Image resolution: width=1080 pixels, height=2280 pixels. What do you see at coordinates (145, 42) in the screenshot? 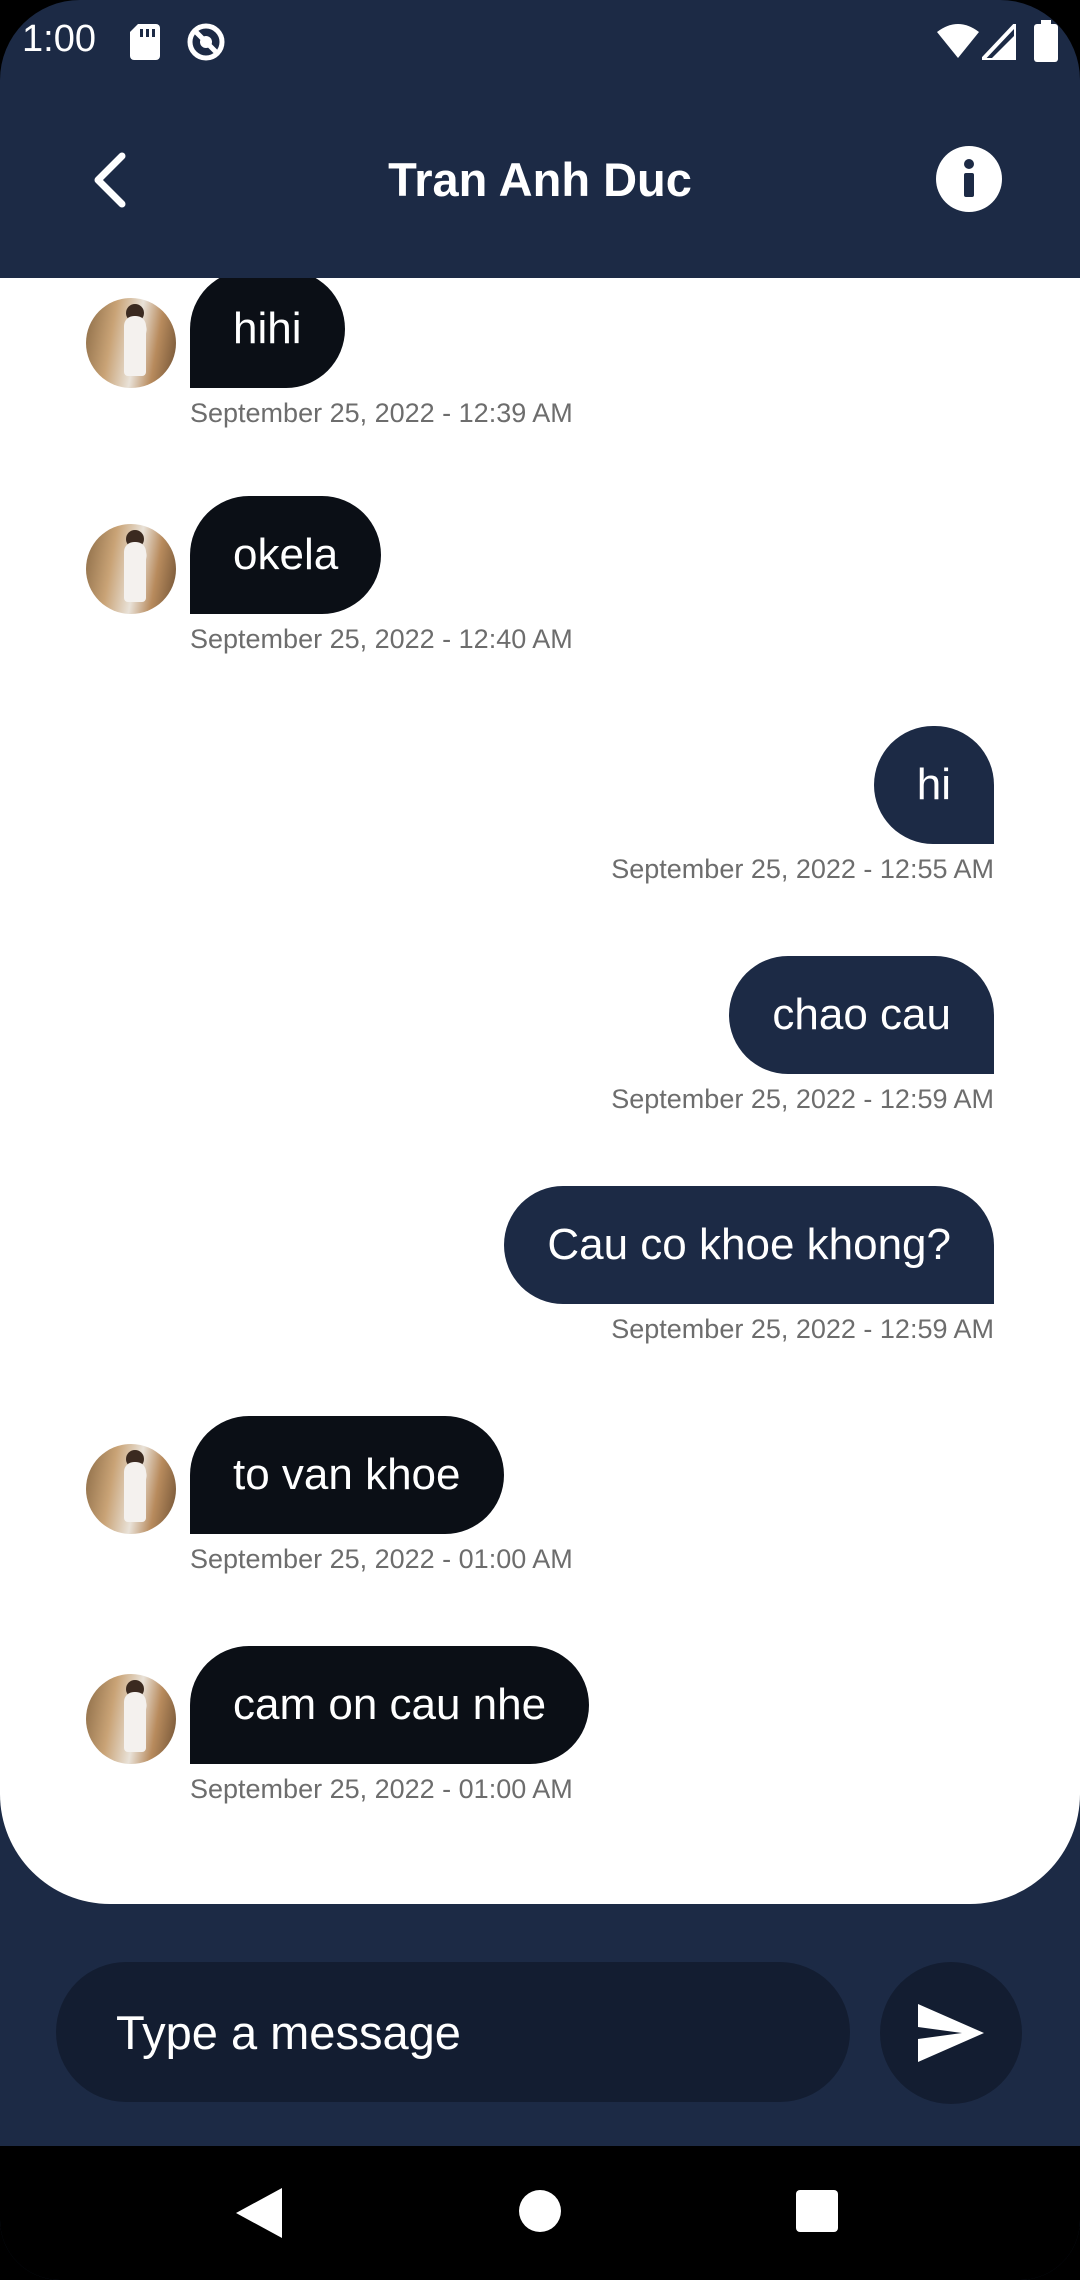
I see `sd-card-icon` at bounding box center [145, 42].